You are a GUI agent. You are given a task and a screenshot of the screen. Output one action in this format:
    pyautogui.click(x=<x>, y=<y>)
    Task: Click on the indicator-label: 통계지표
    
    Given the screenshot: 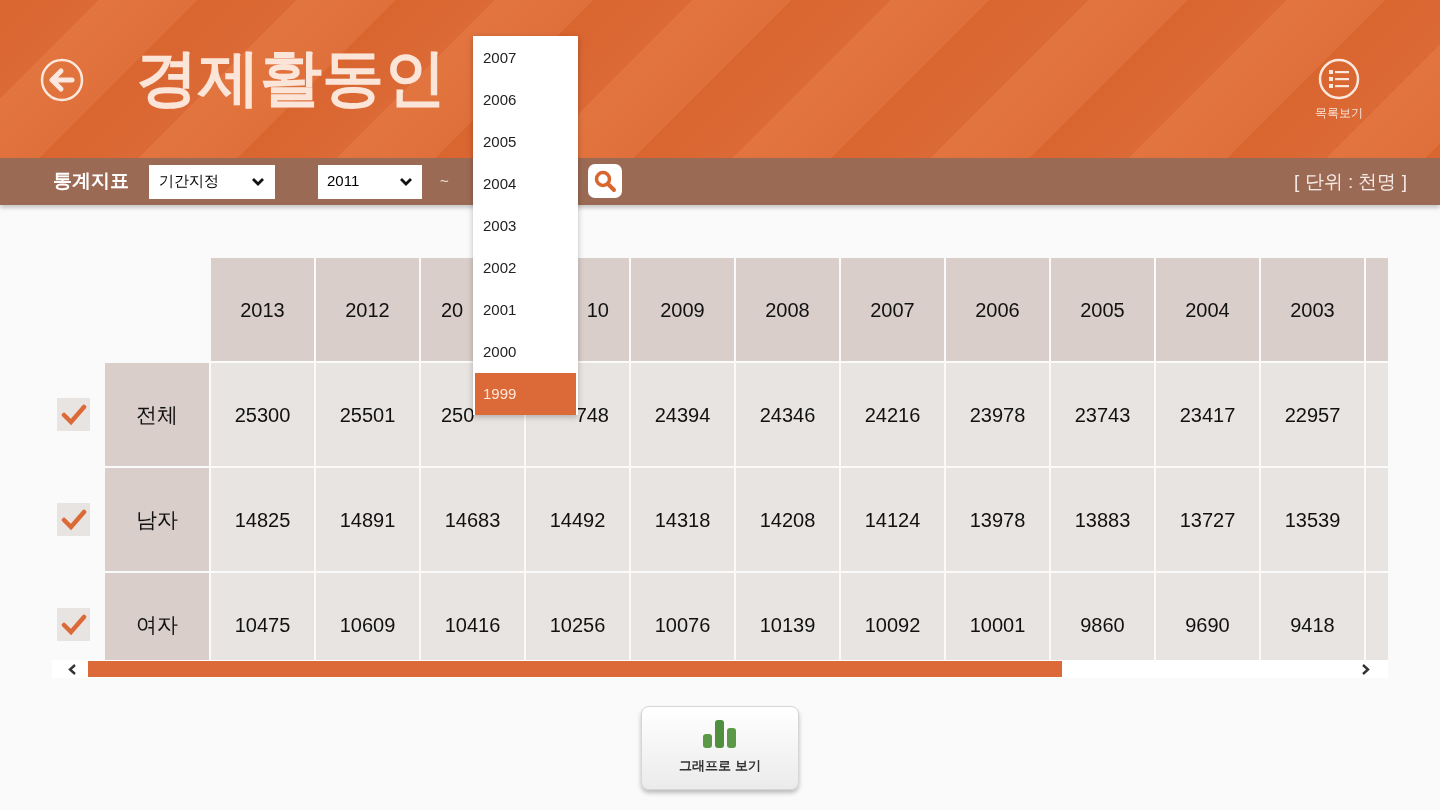 What is the action you would take?
    pyautogui.click(x=91, y=181)
    